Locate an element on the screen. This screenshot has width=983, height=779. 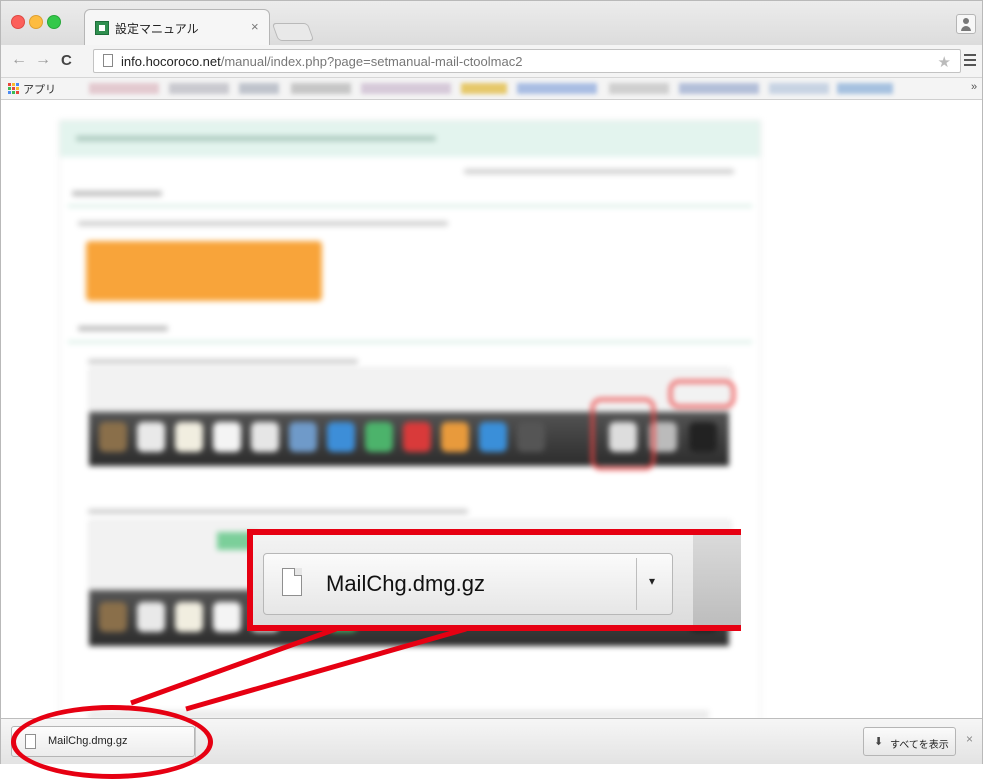
zoom-callout: MailChg.dmg.gz ▾ is located at coordinates (494, 580).